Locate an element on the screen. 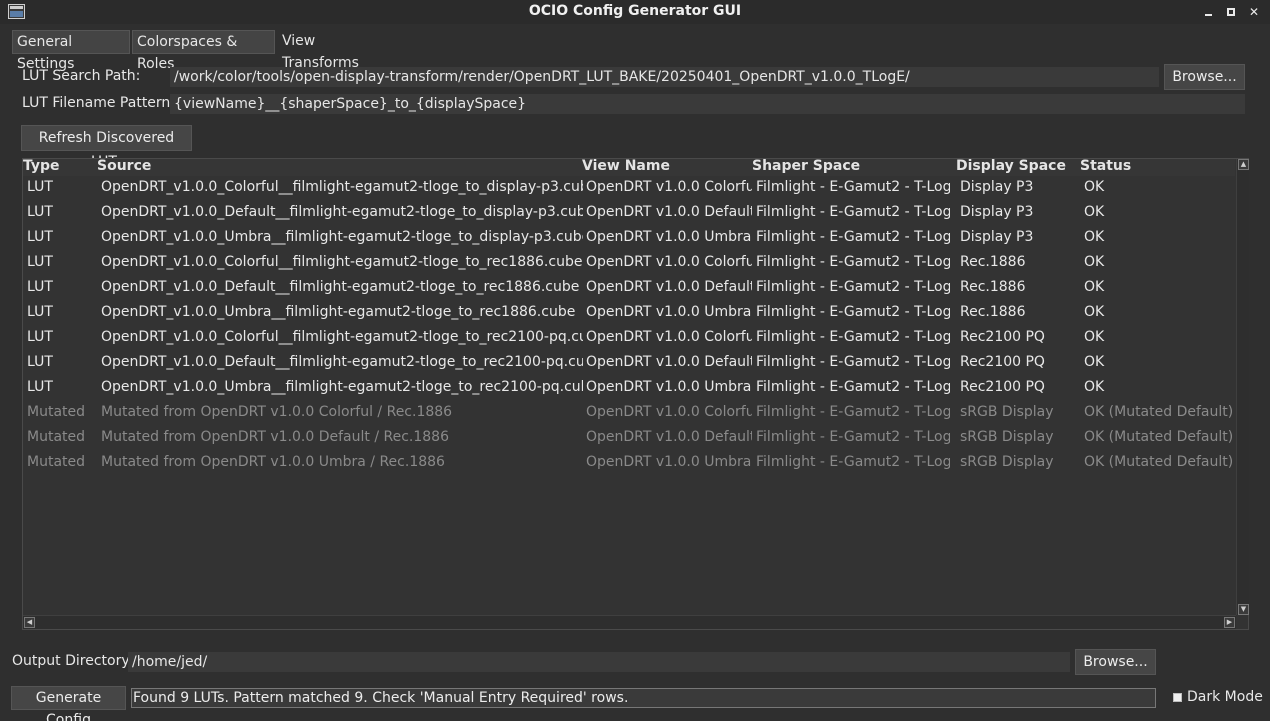  title-bar: OCIO Config Generator GUI ✕ is located at coordinates (635, 12).